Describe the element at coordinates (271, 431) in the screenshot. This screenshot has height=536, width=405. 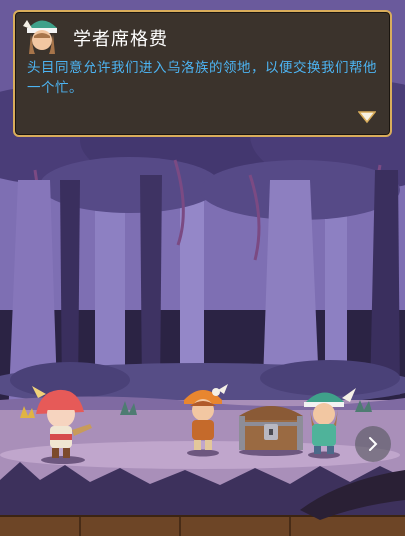
I see `treasure-chest` at that location.